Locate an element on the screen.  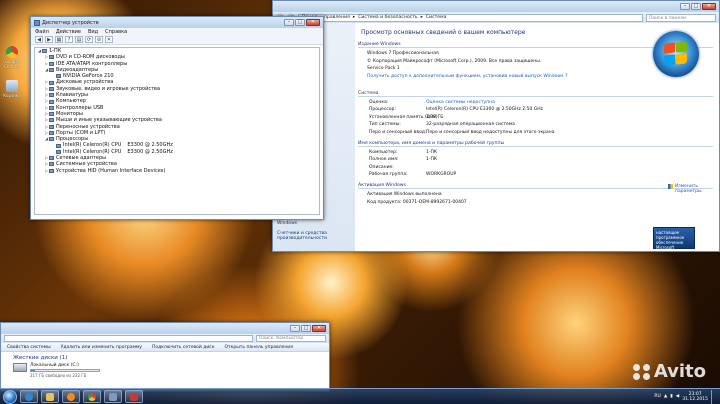
breadcrumb-item: Система и безопасность is located at coordinates (387, 17).